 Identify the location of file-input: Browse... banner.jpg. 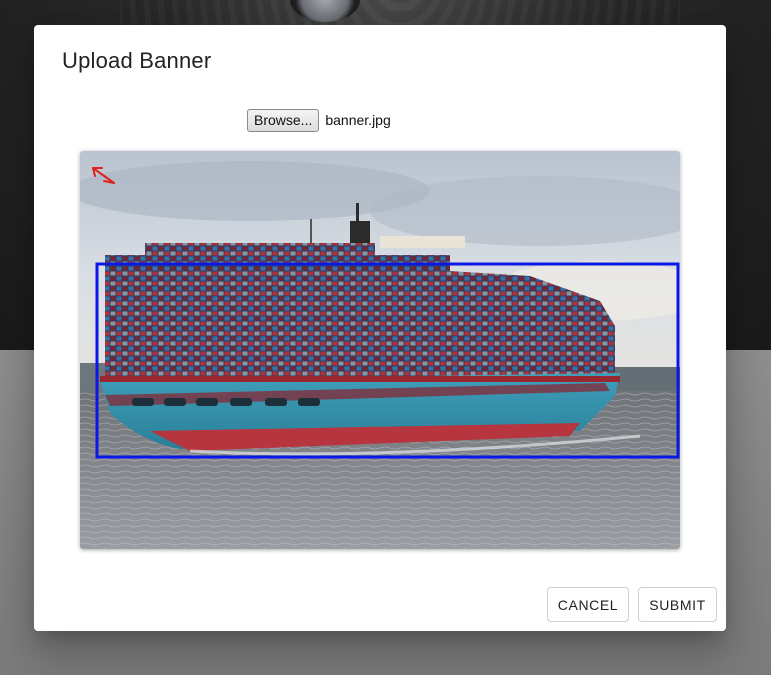
(319, 120).